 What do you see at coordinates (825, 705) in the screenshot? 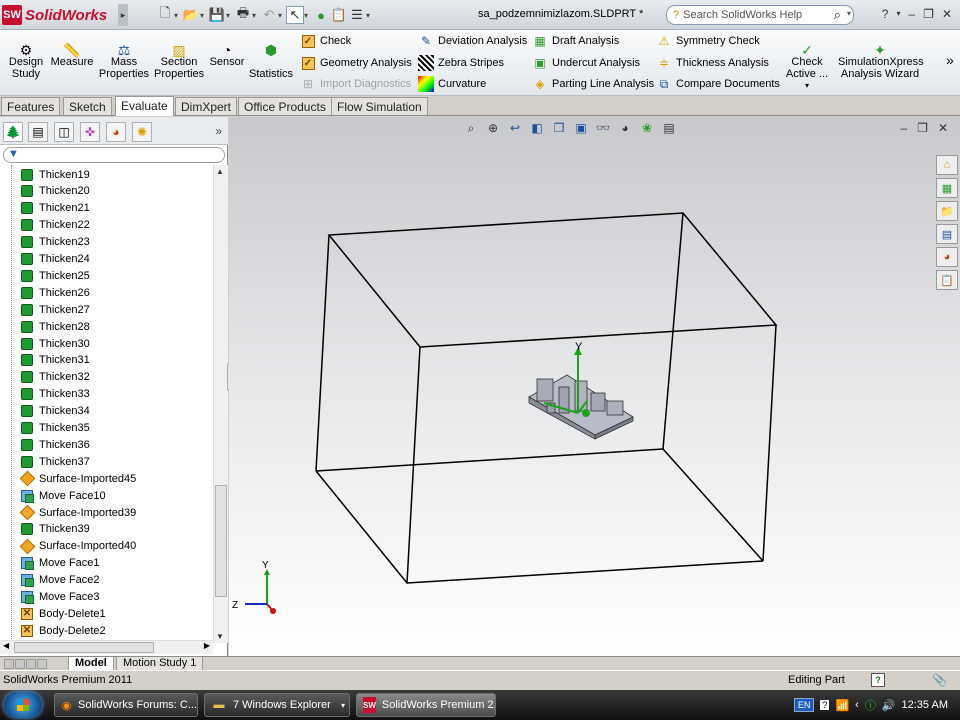
I see `tray-help-icon: ?` at bounding box center [825, 705].